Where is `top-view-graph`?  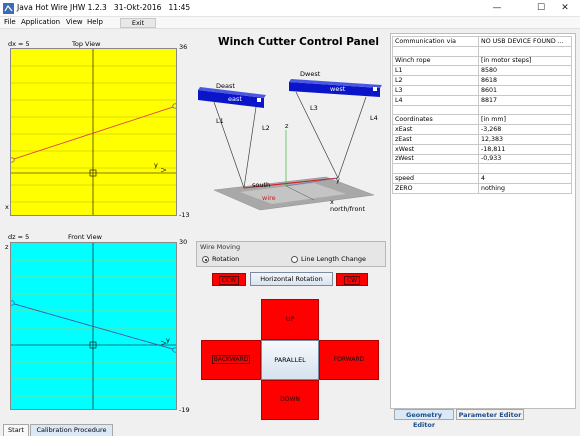
top-view-graph is located at coordinates (93, 132).